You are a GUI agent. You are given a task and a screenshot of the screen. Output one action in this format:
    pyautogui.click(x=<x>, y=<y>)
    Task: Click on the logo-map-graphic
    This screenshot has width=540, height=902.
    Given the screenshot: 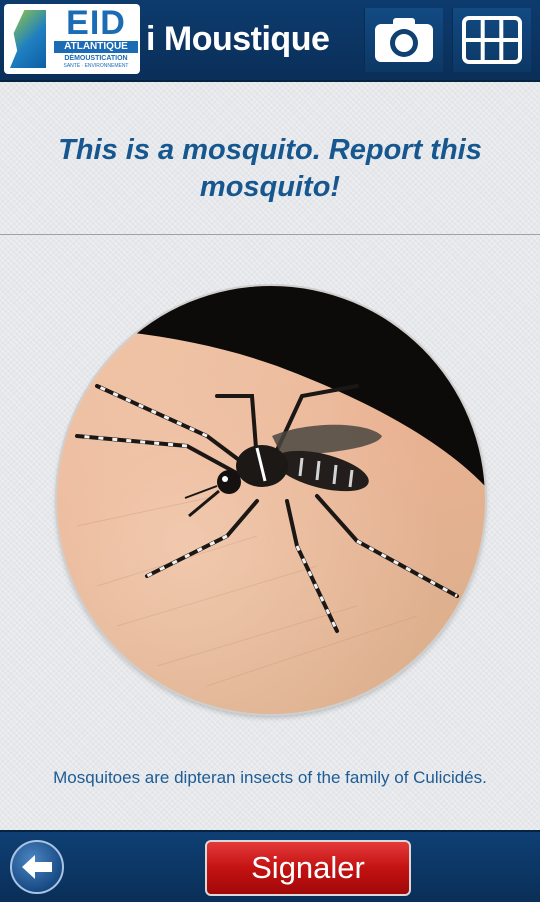 What is the action you would take?
    pyautogui.click(x=28, y=39)
    